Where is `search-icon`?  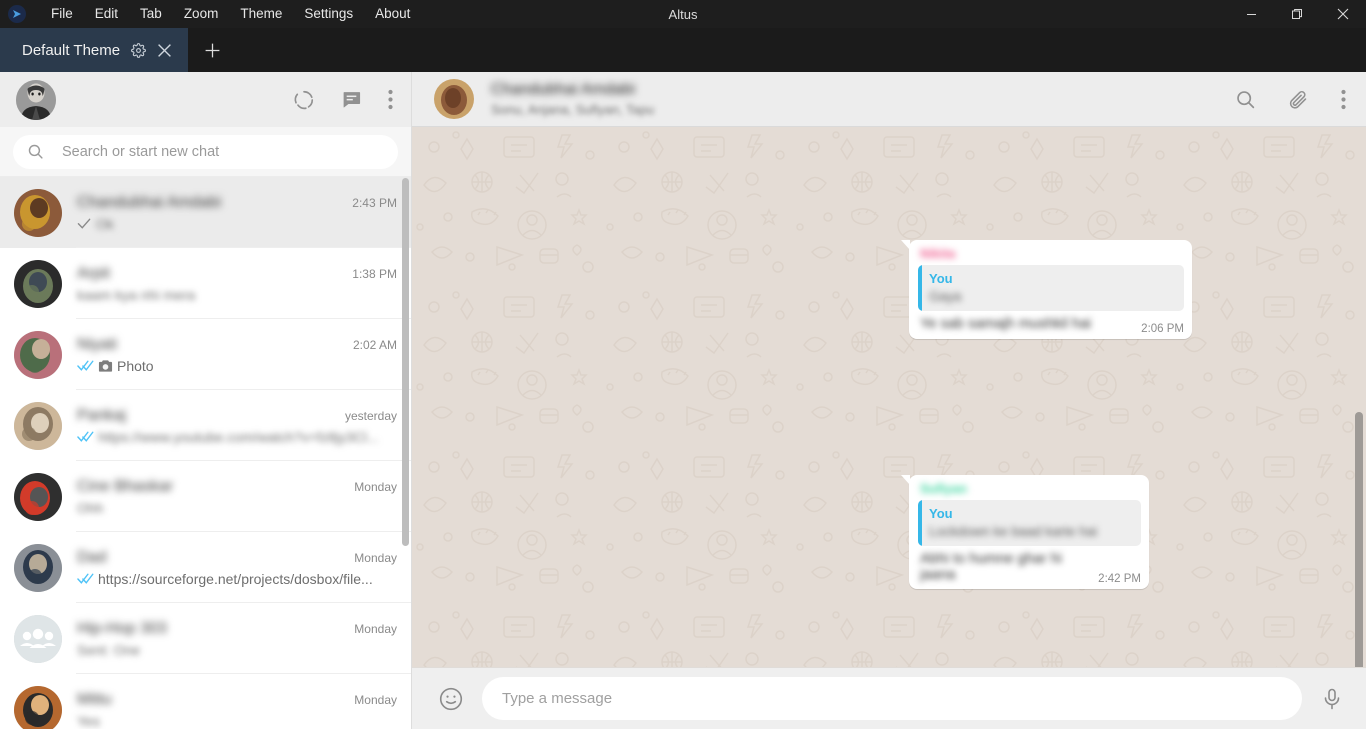
search-icon is located at coordinates (1245, 99).